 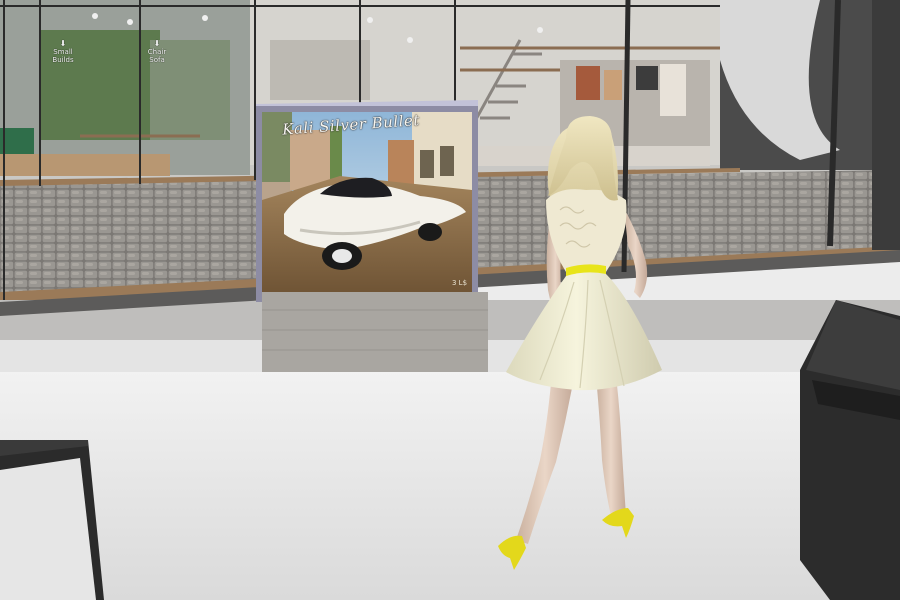 I want to click on vendor-display-box, so click(x=372, y=236).